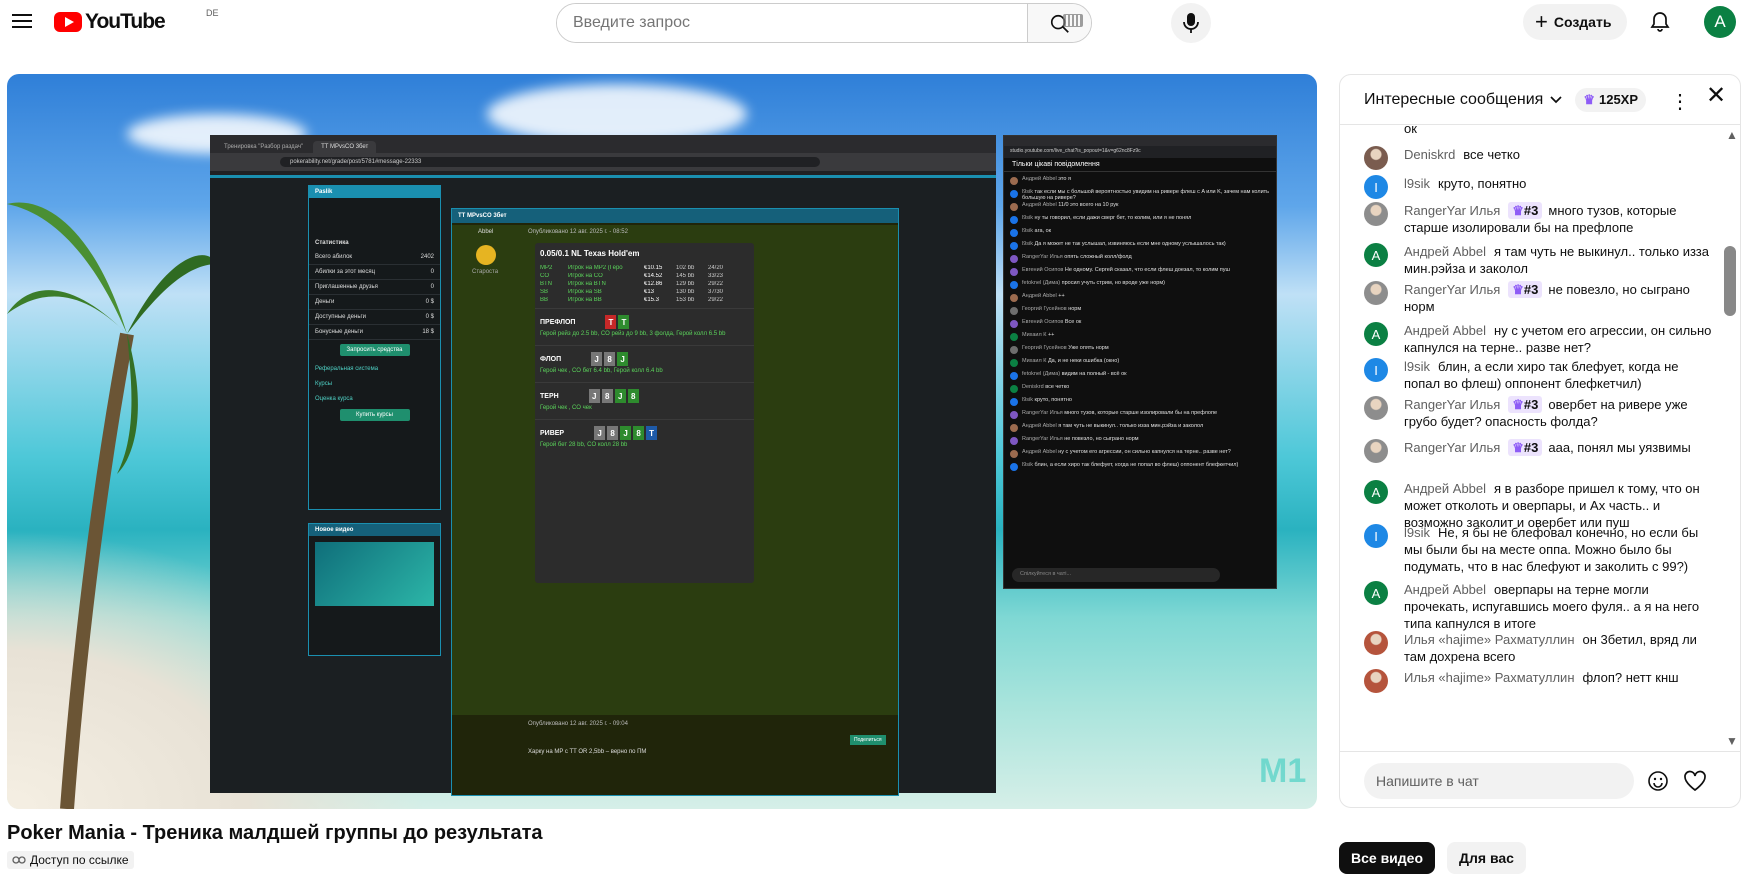  Describe the element at coordinates (1547, 451) in the screenshot. I see `chat-message-body: RangerYar Илья ♛#3 ааа, понял мы уязвимы` at that location.